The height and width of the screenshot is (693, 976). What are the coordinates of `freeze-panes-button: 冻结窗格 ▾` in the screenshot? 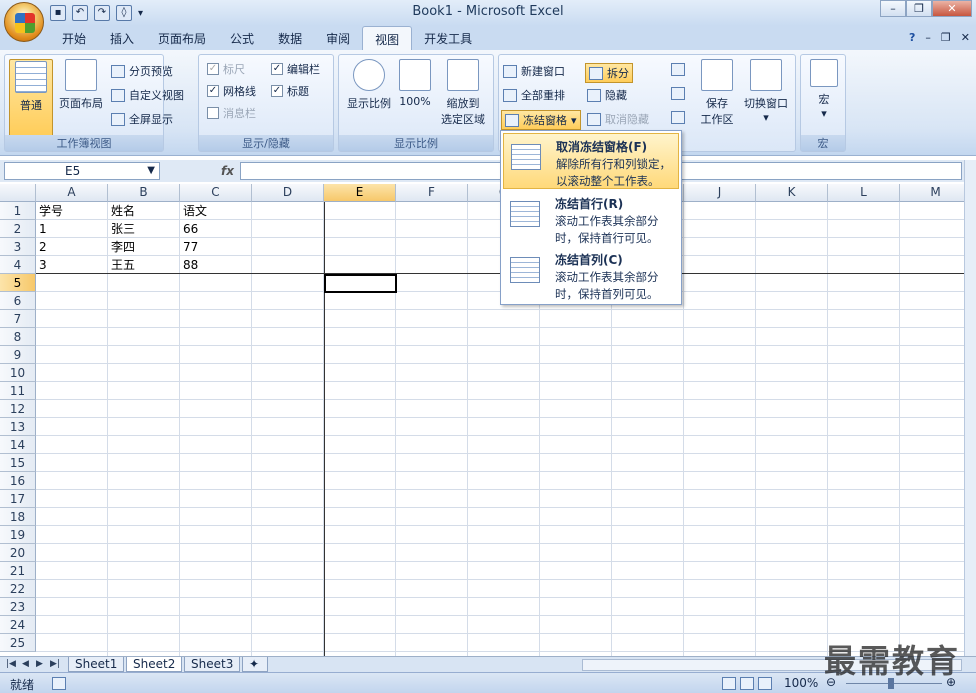 It's located at (541, 120).